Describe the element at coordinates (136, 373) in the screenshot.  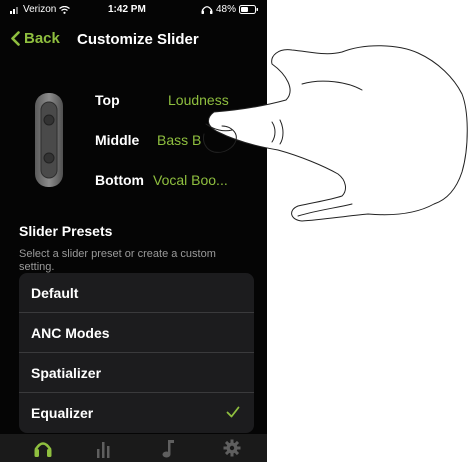
I see `preset-spatializer: Spatializer` at that location.